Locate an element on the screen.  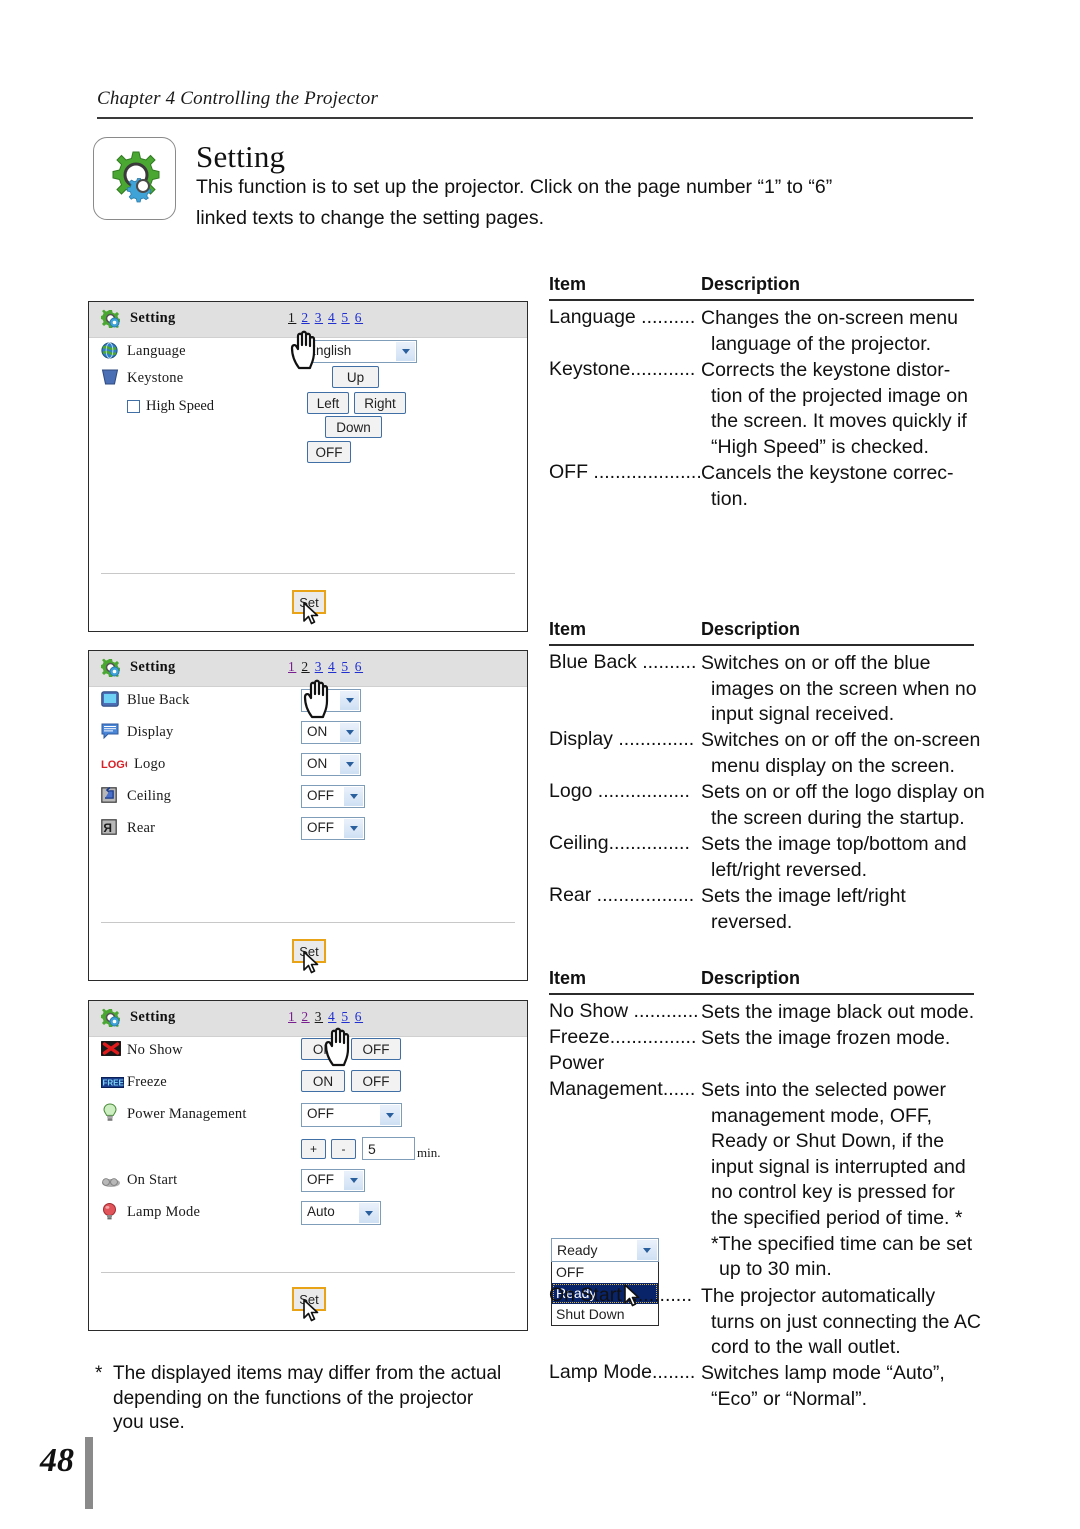
power-management-select: OFF is located at coordinates (351, 1115).